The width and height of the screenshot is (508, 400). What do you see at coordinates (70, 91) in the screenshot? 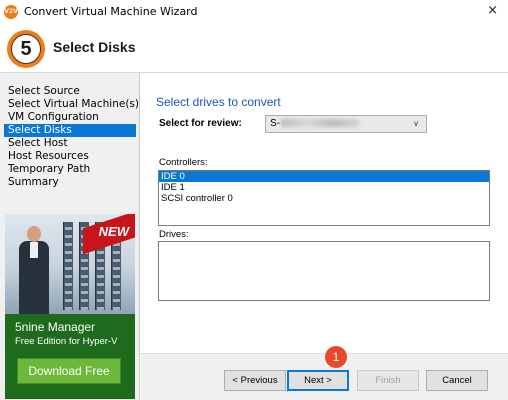
I see `sidebar-item-select-source: Select Source` at bounding box center [70, 91].